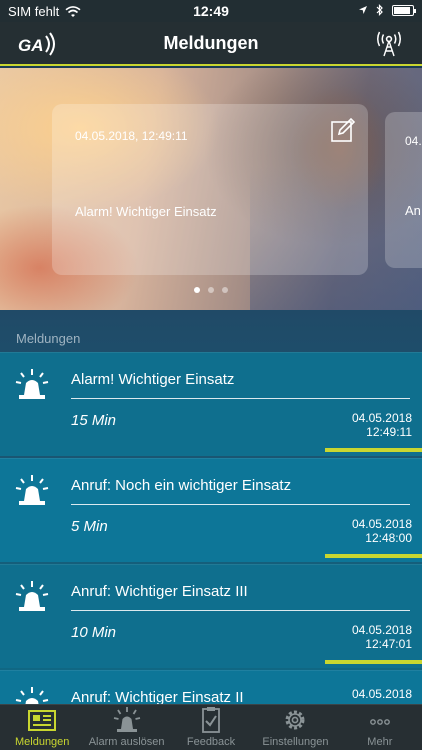  What do you see at coordinates (159, 591) in the screenshot?
I see `message-title: Anruf: Wichtiger Einsatz III` at bounding box center [159, 591].